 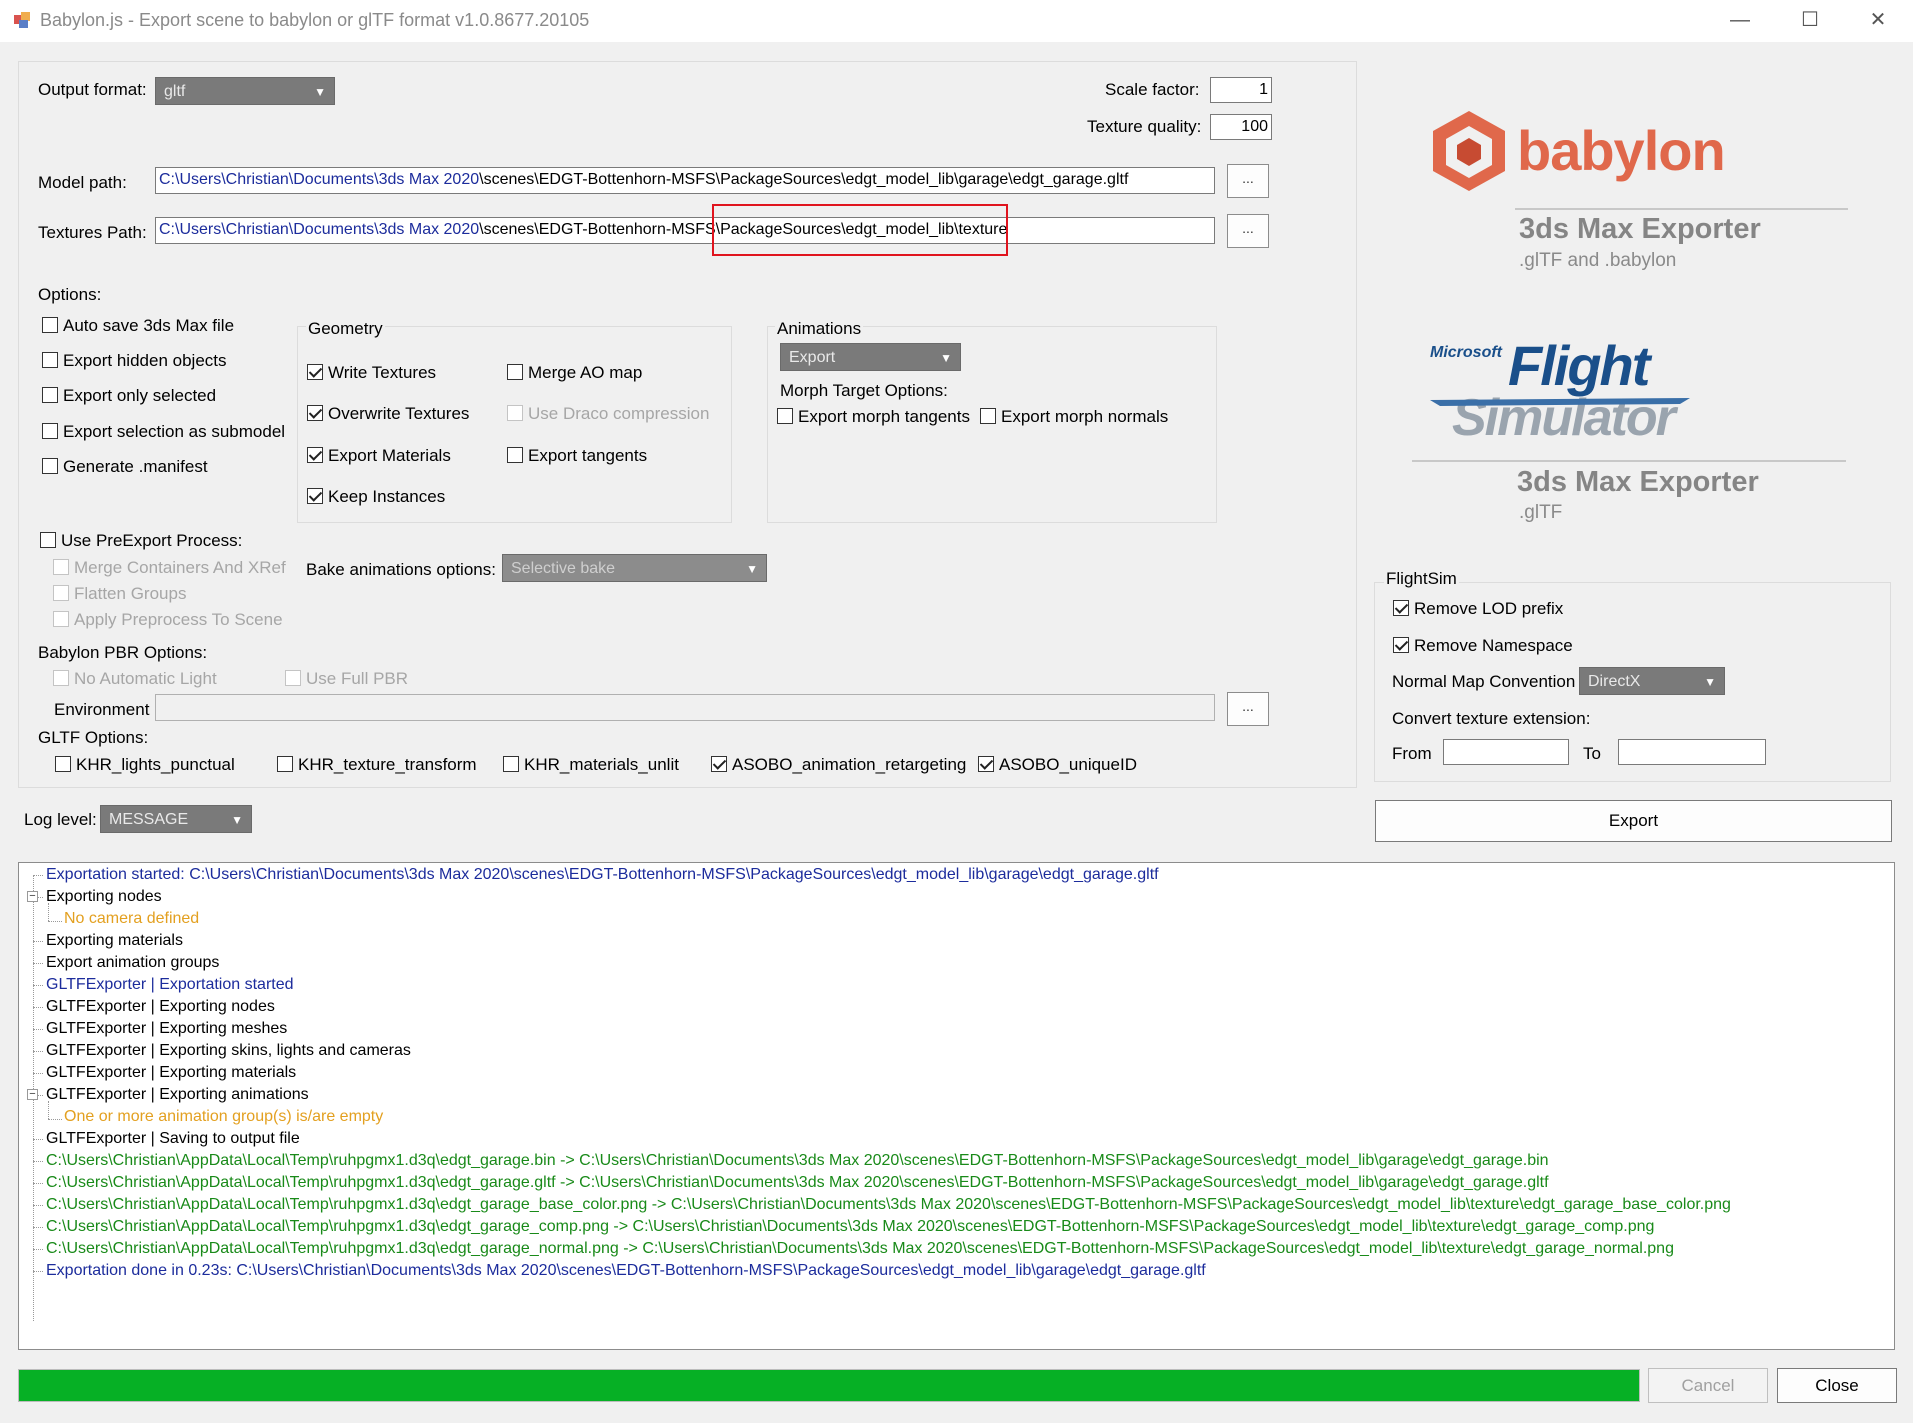 What do you see at coordinates (600, 229) in the screenshot?
I see `textures-path-mid: \scenes\EDGT-Bottenhorn-MSFS\` at bounding box center [600, 229].